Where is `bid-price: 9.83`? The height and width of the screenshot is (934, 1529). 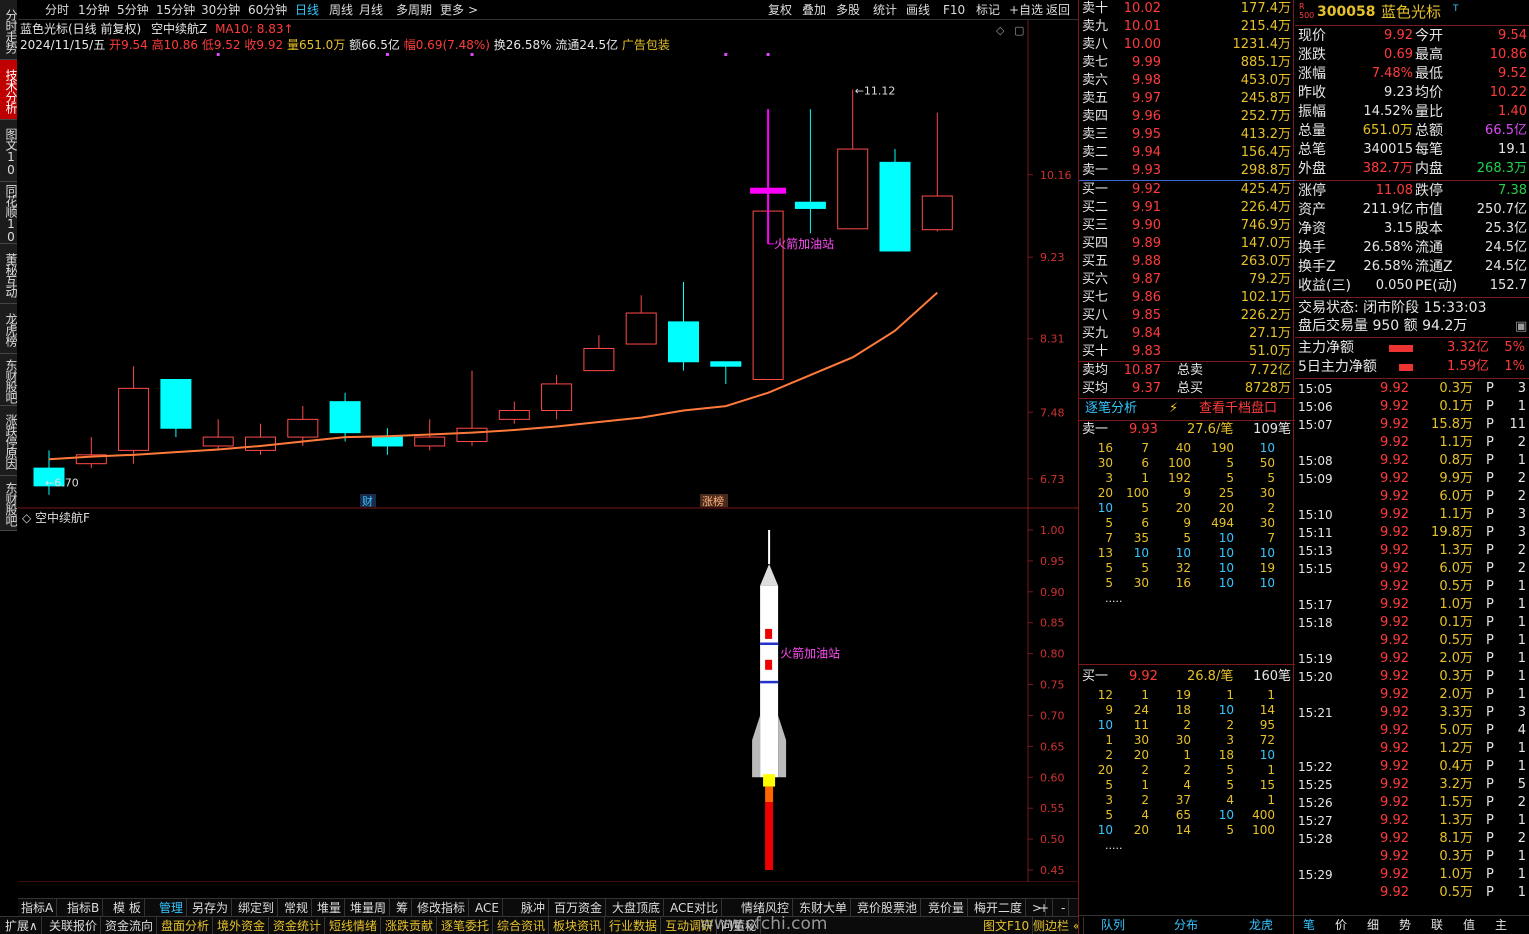 bid-price: 9.83 is located at coordinates (1140, 352).